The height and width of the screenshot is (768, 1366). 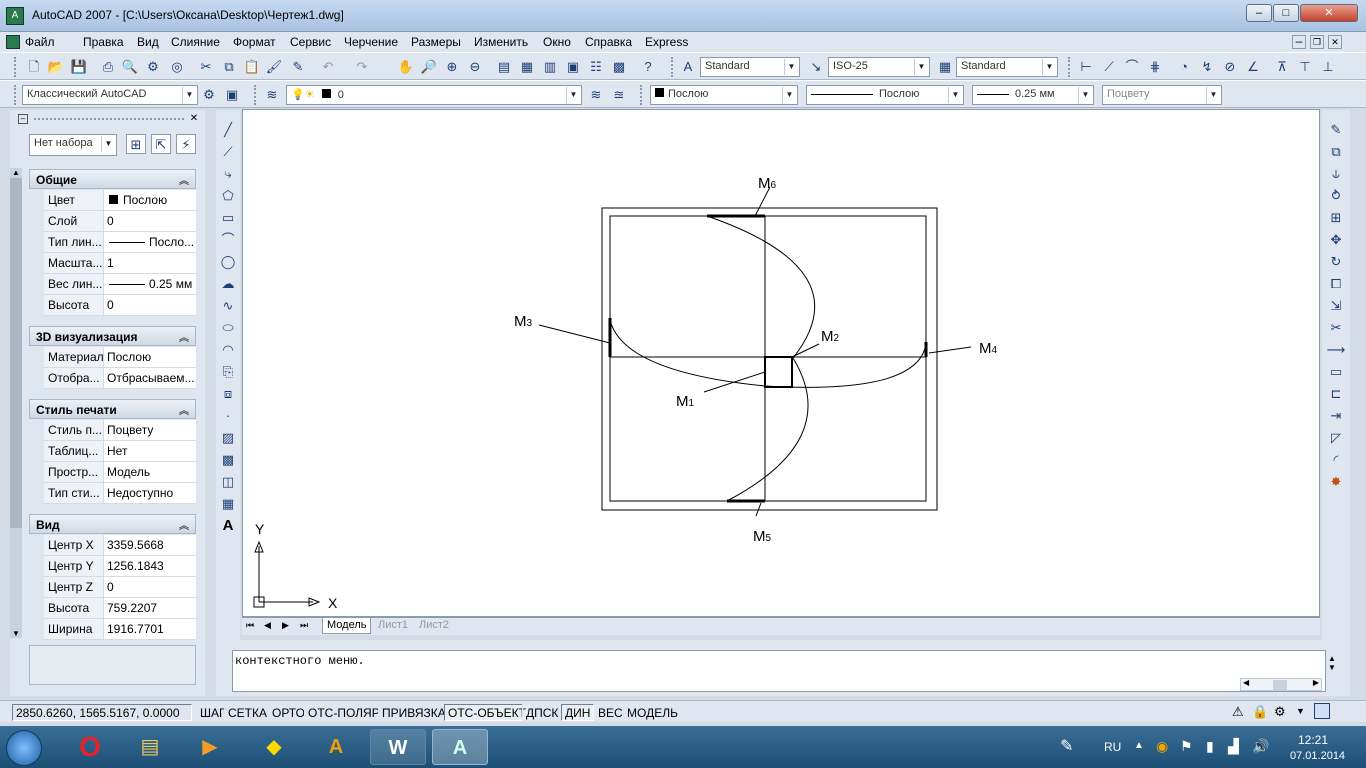 I want to click on paste-icon: 📋, so click(x=252, y=67).